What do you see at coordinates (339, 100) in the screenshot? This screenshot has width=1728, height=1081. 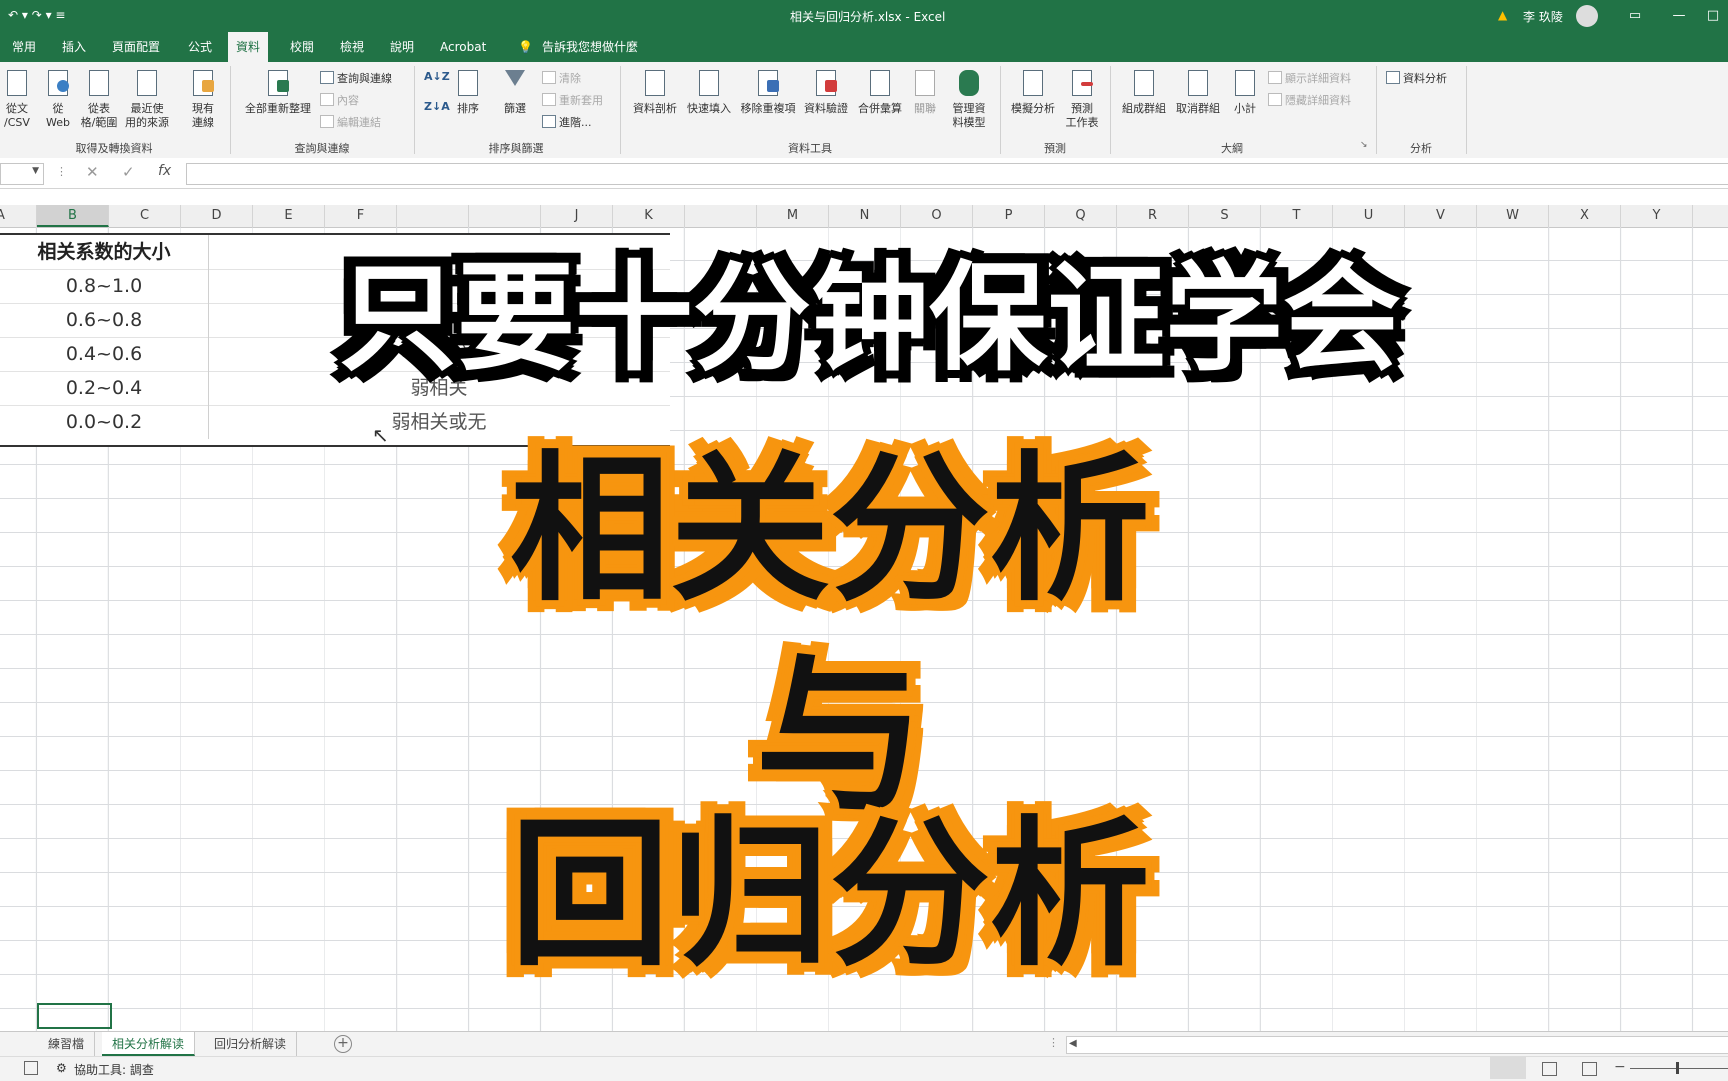 I see `properties-button: 內容` at bounding box center [339, 100].